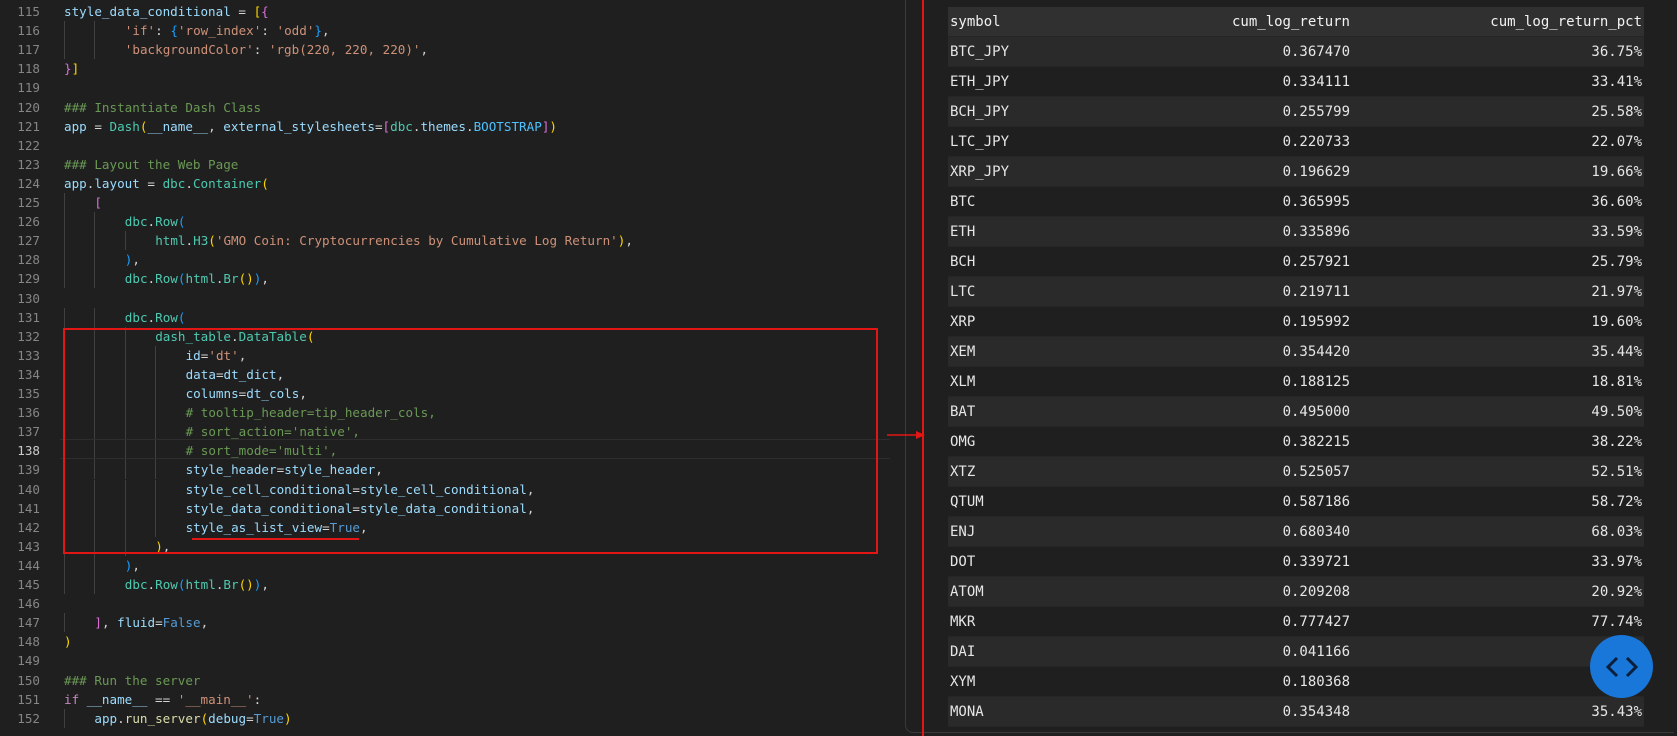 The height and width of the screenshot is (736, 1677). I want to click on code-brackets-icon, so click(1621, 666).